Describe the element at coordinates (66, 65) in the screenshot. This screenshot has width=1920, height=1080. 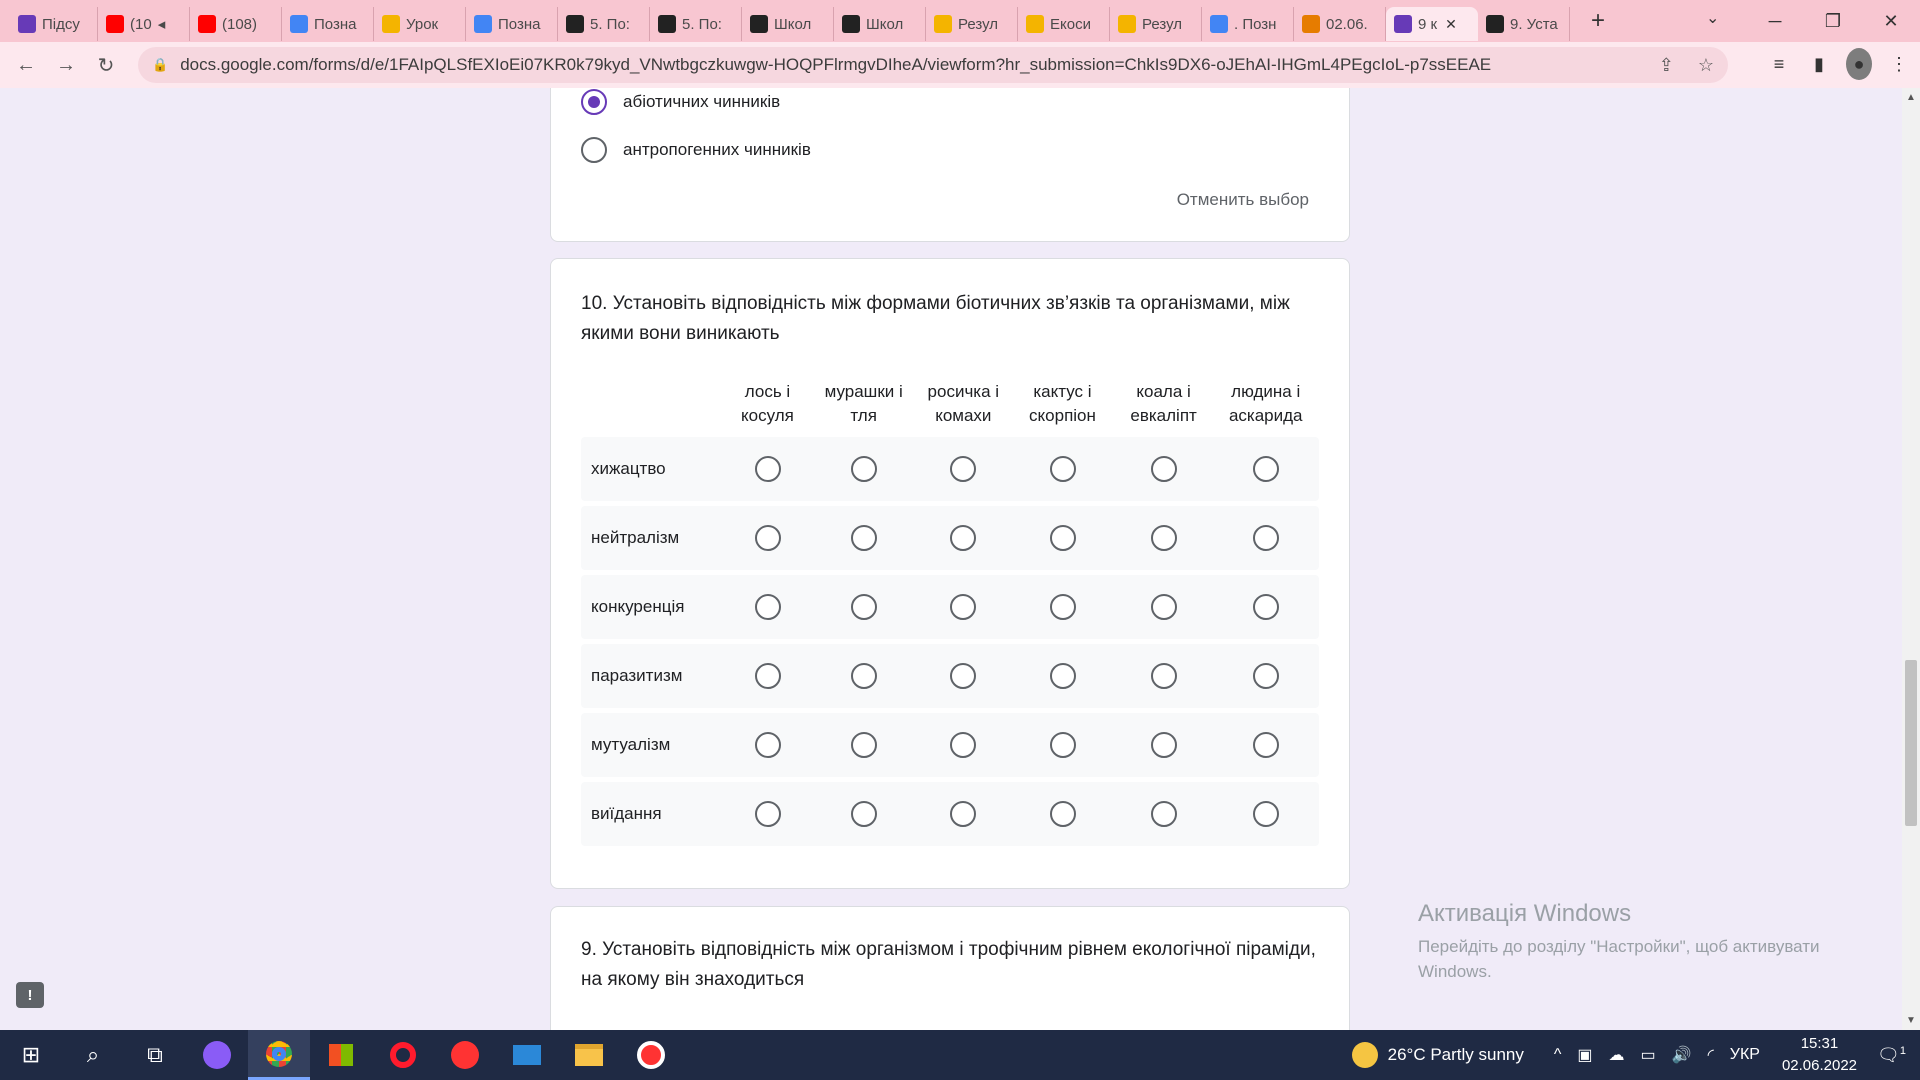
I see `forward-icon: →` at that location.